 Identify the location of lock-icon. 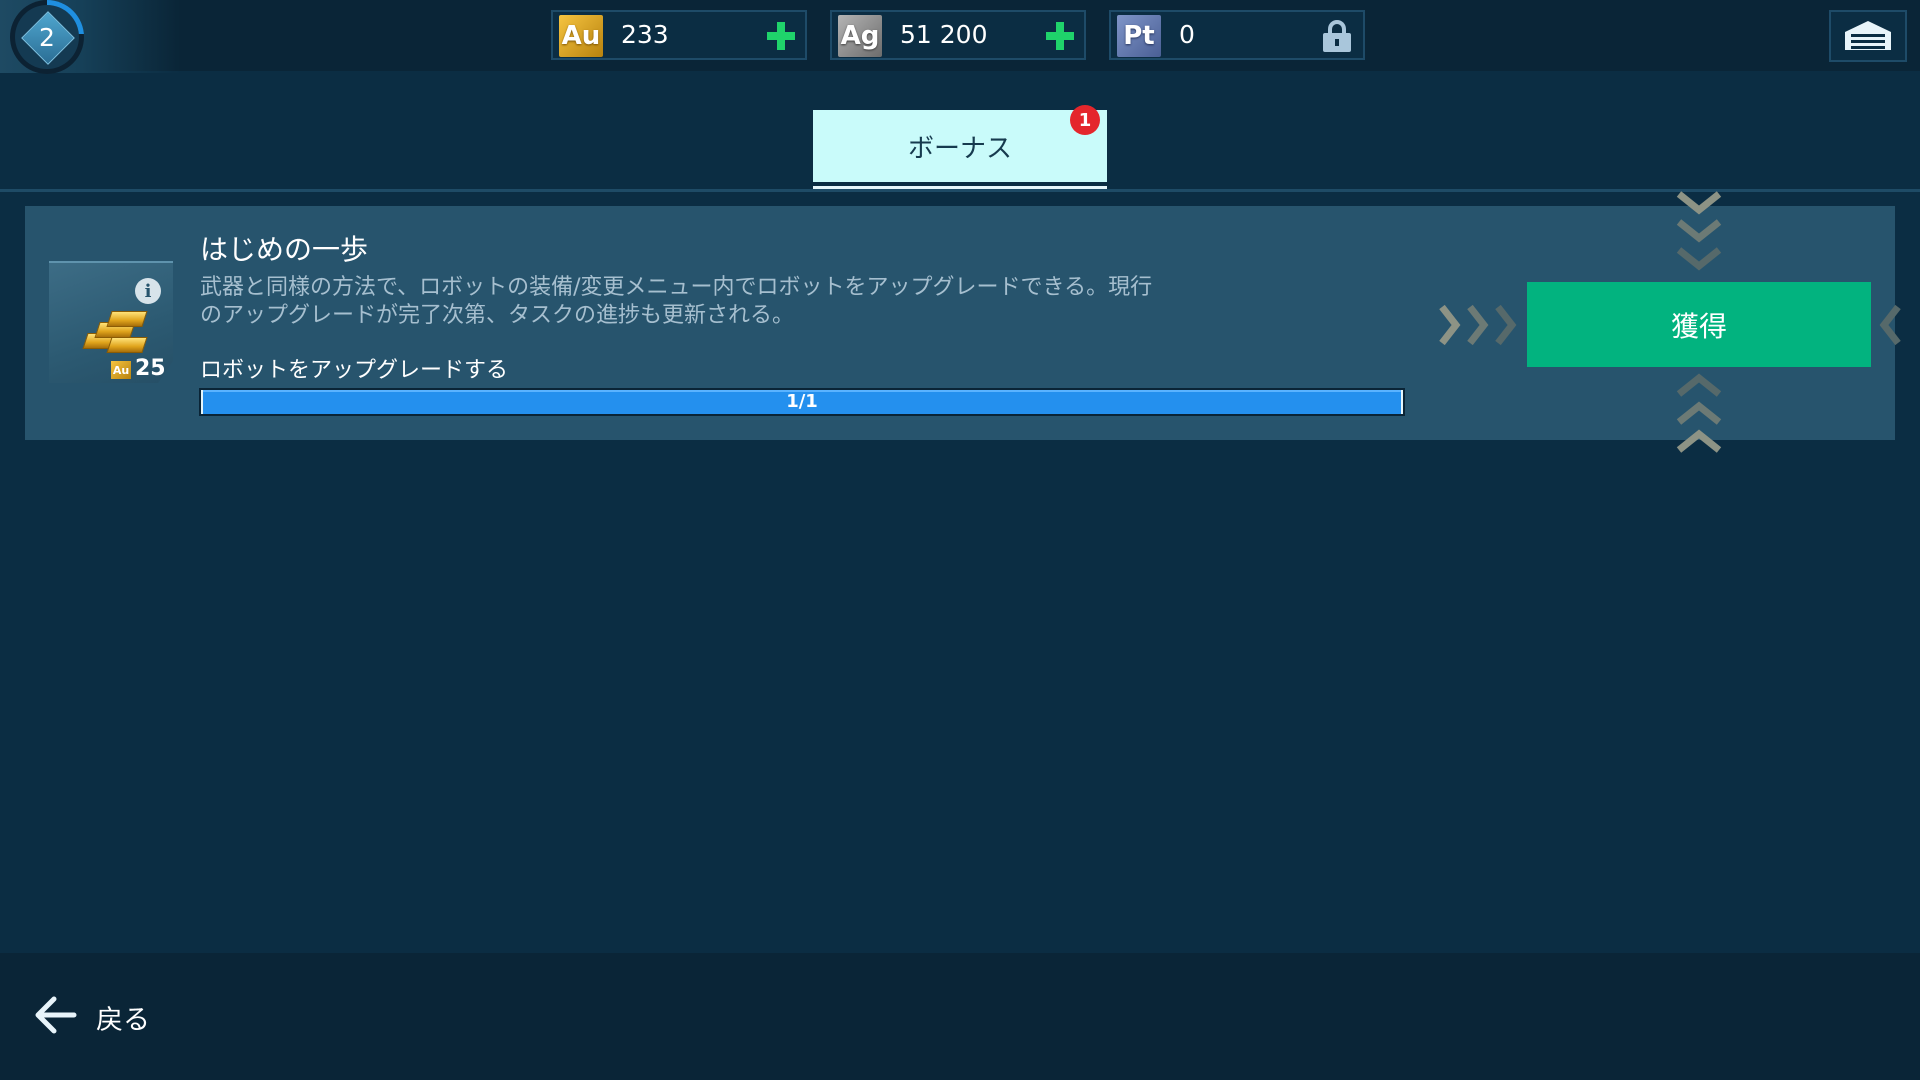
(1337, 36).